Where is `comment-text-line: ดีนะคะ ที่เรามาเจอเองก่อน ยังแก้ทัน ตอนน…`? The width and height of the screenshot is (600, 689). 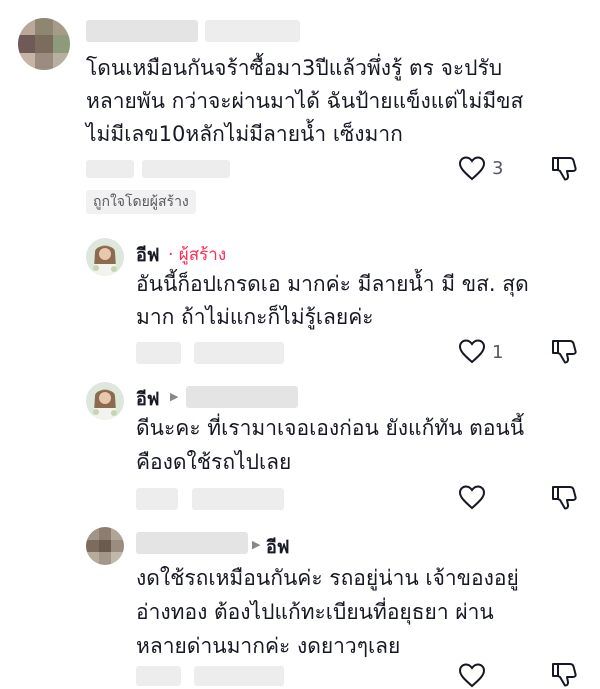
comment-text-line: ดีนะคะ ที่เรามาเจอเองก่อน ยังแก้ทัน ตอนน… is located at coordinates (330, 428).